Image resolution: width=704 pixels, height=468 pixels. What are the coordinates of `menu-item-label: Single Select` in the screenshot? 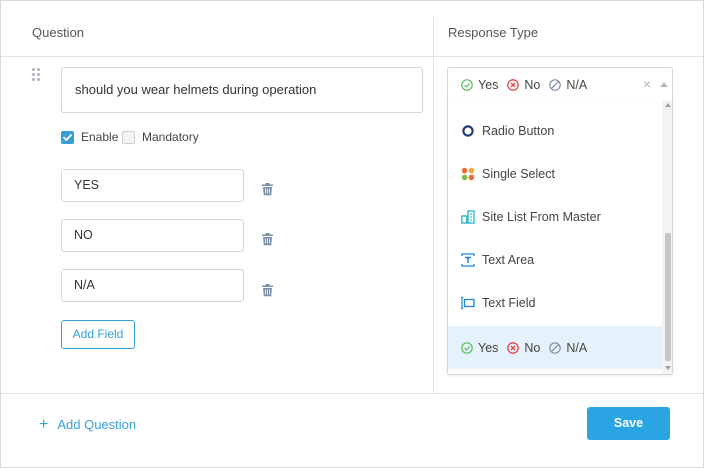 It's located at (518, 173).